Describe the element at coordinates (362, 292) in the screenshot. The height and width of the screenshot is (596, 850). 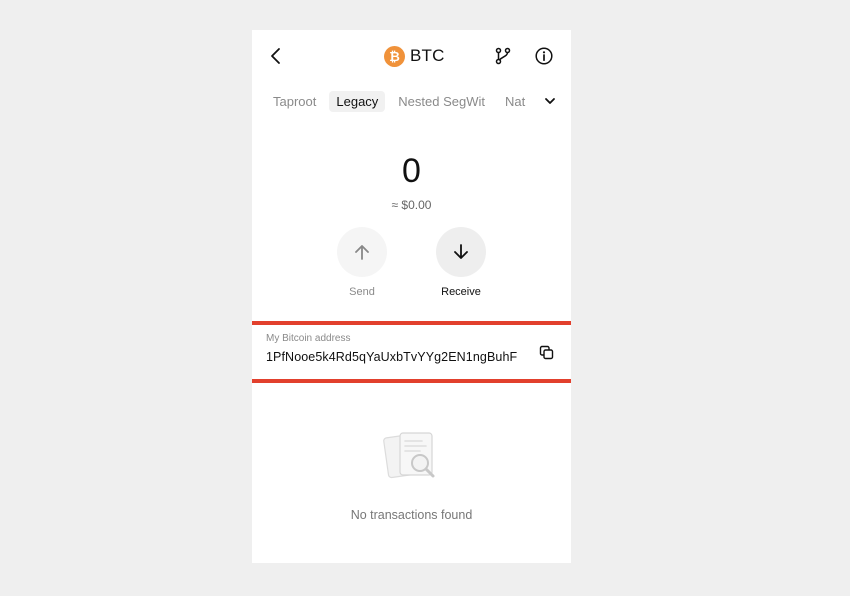
I see `send-label: Send` at that location.